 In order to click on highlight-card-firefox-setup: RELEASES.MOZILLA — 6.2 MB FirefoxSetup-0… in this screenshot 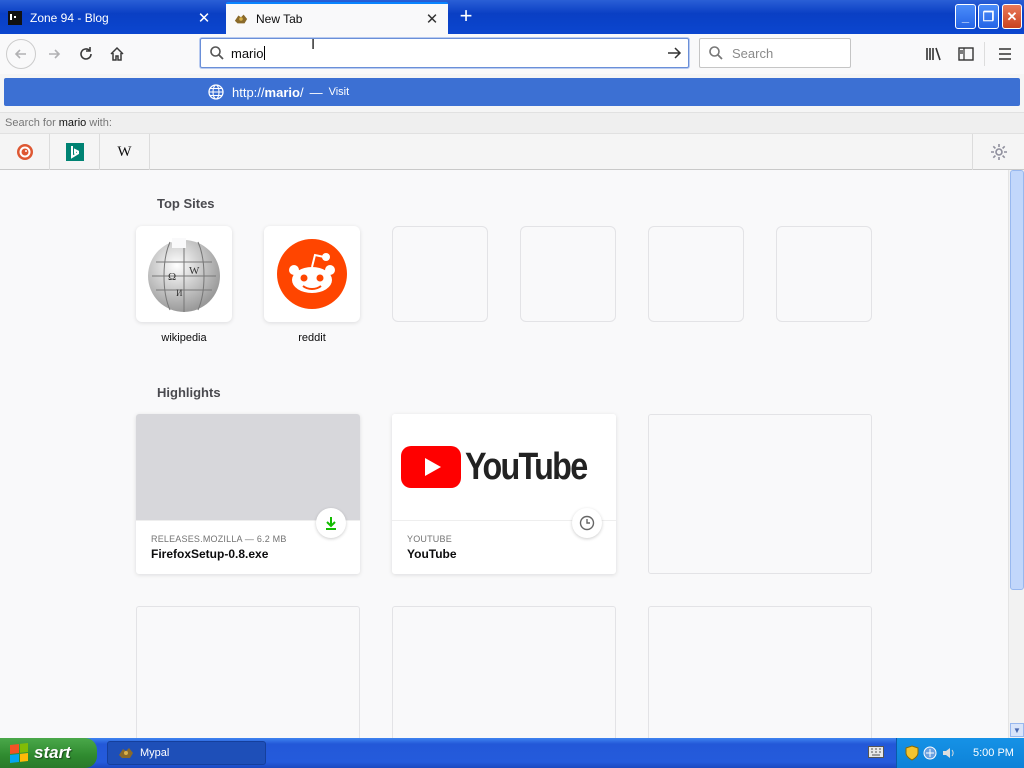, I will do `click(248, 494)`.